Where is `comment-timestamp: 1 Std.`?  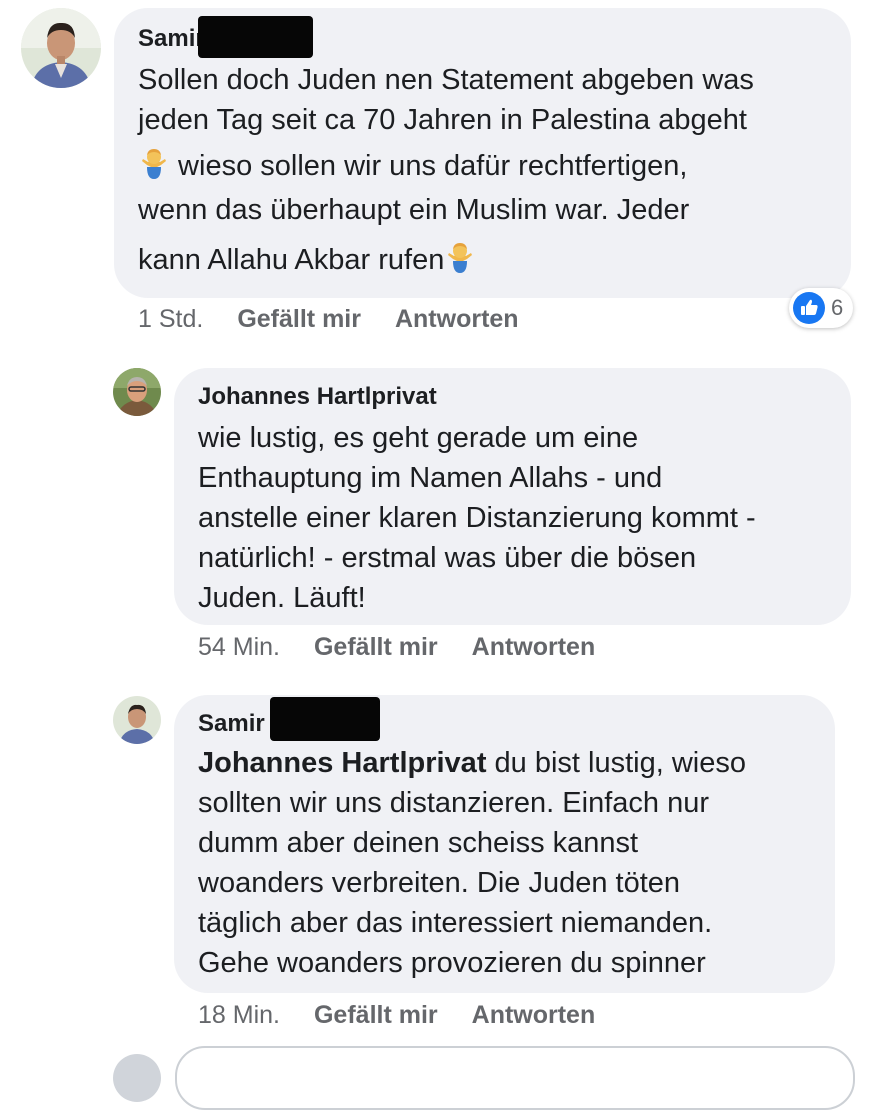 comment-timestamp: 1 Std. is located at coordinates (170, 319).